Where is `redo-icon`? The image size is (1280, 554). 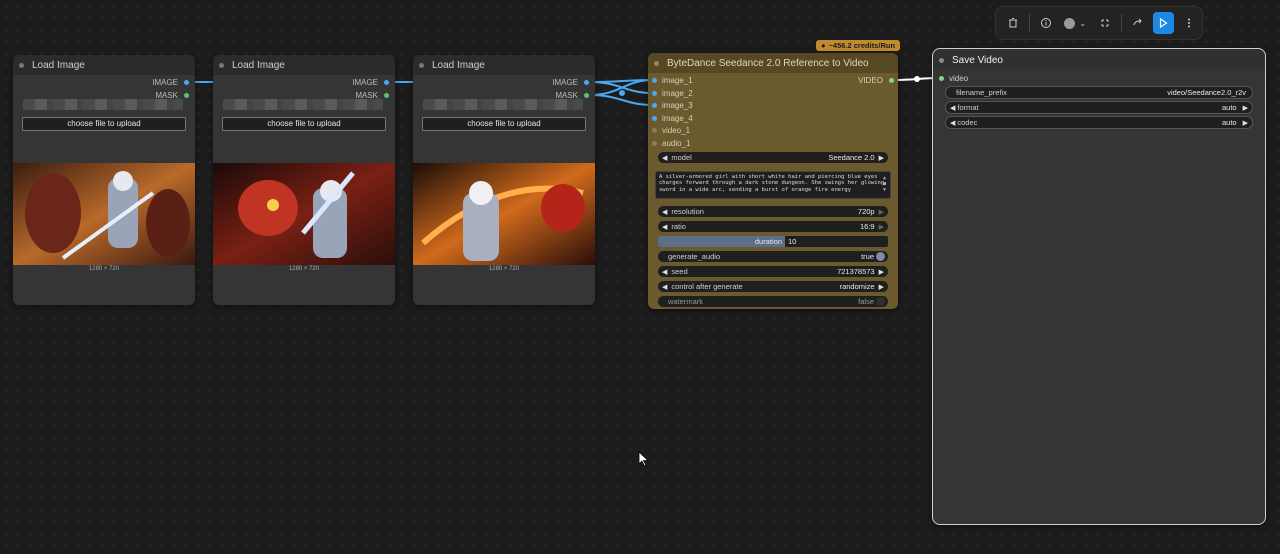
redo-icon is located at coordinates (1138, 23).